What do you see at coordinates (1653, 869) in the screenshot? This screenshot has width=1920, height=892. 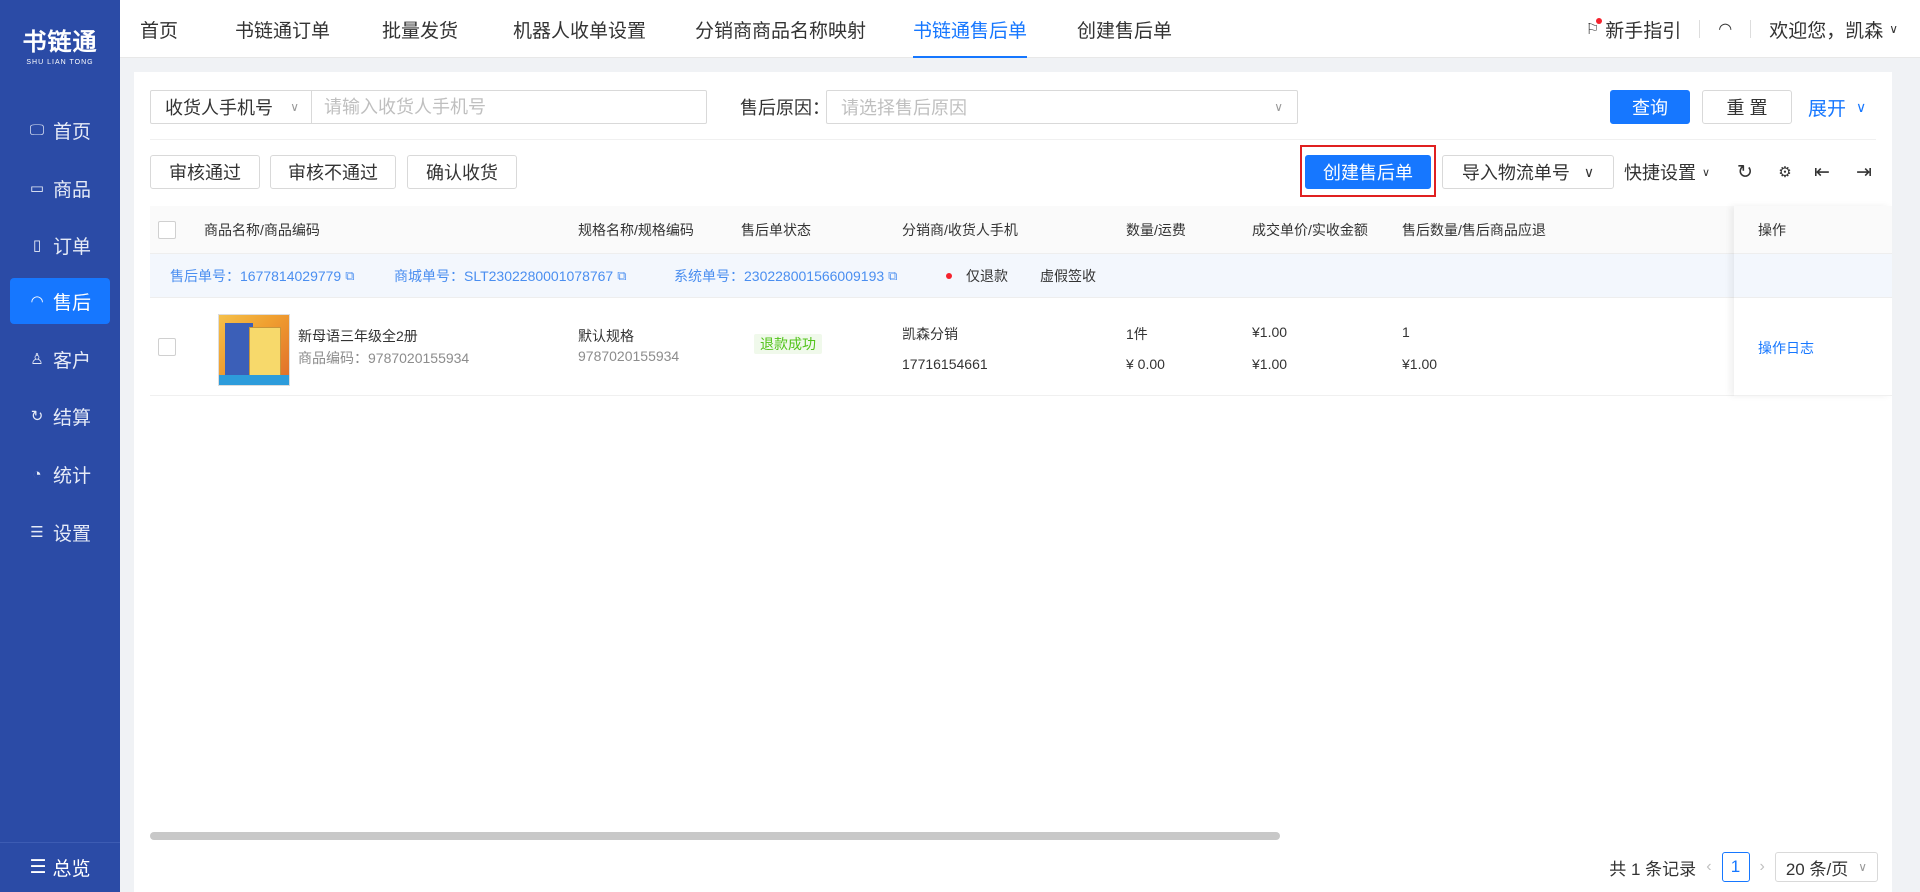 I see `total-records: 共 1 条记录` at bounding box center [1653, 869].